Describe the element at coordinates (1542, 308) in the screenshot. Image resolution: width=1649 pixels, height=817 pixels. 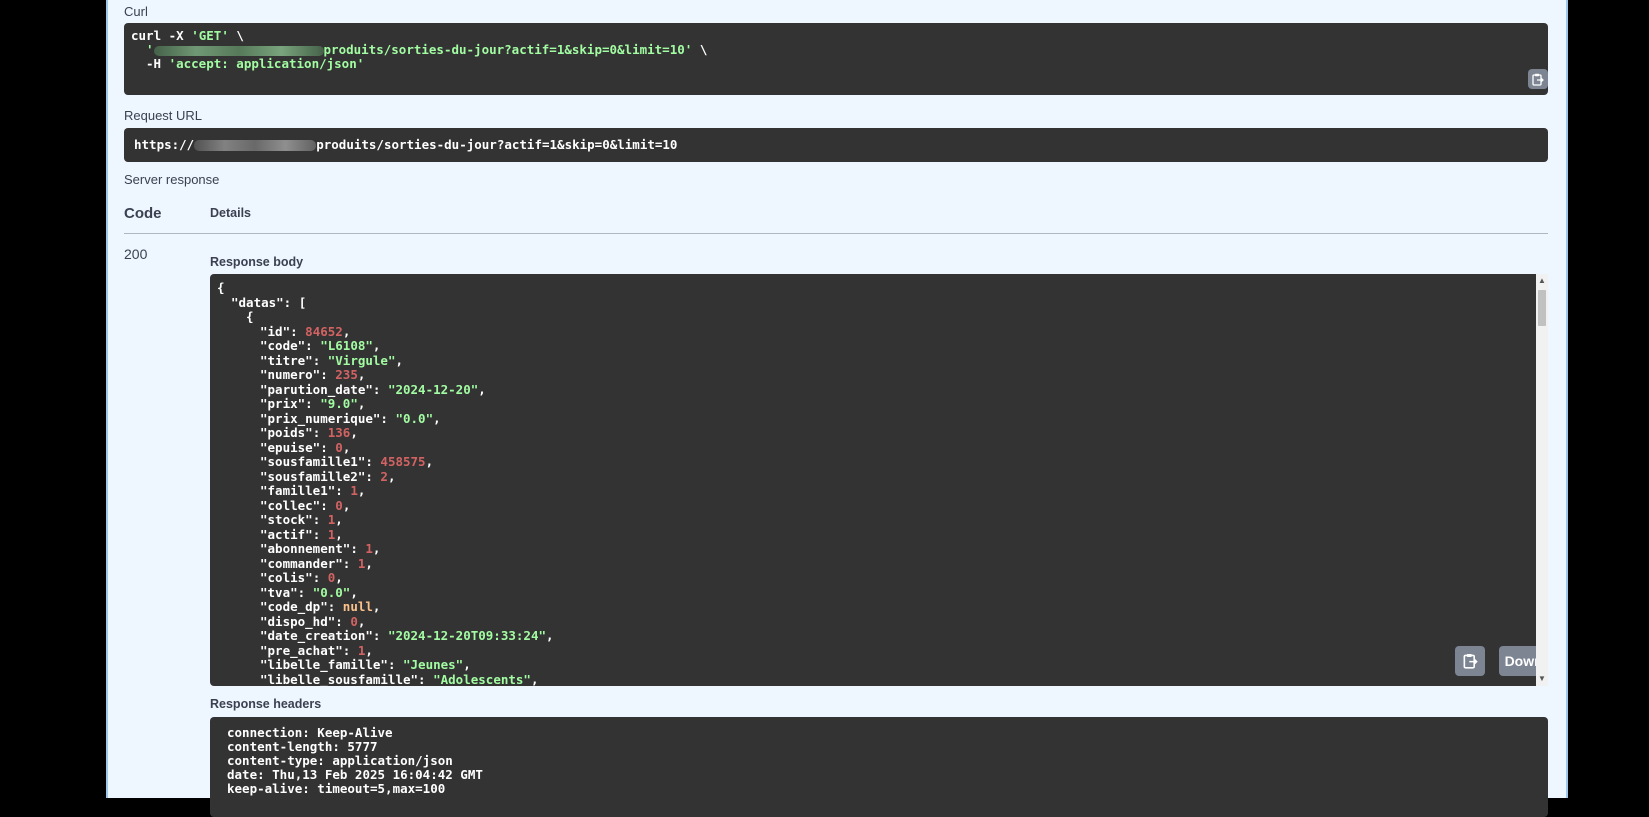
I see `scrollbar-thumb` at that location.